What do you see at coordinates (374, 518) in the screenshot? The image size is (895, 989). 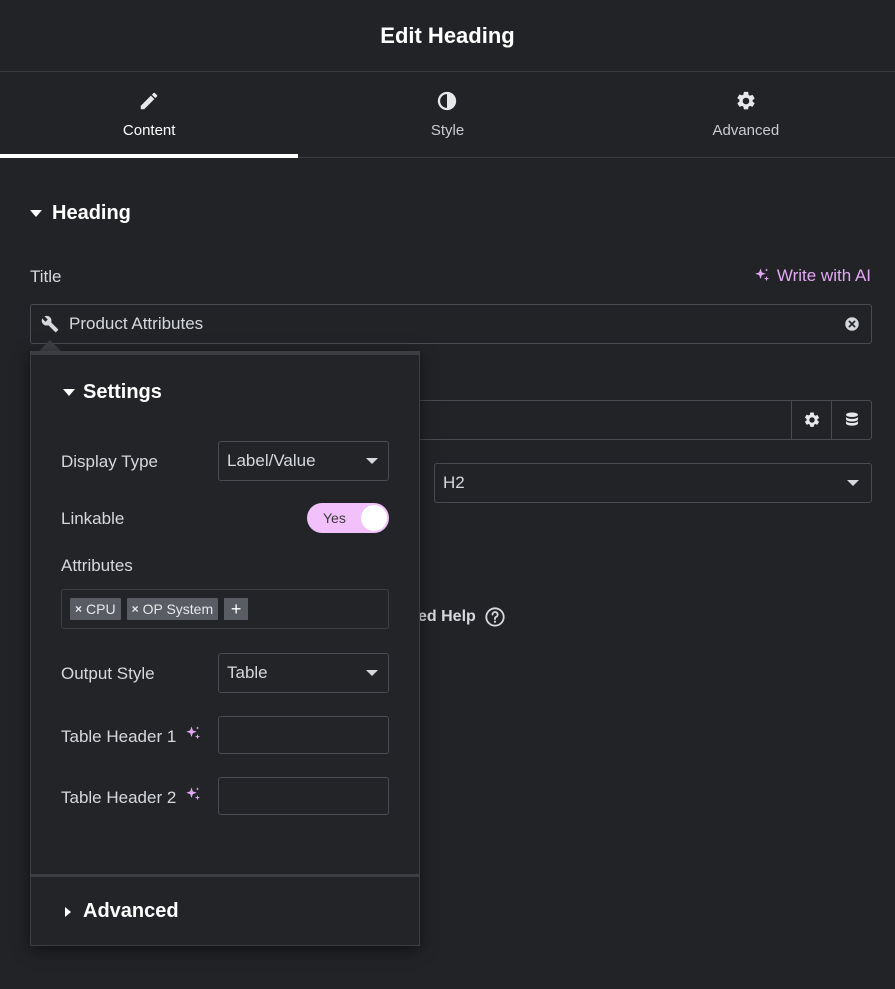 I see `toggle-knob` at bounding box center [374, 518].